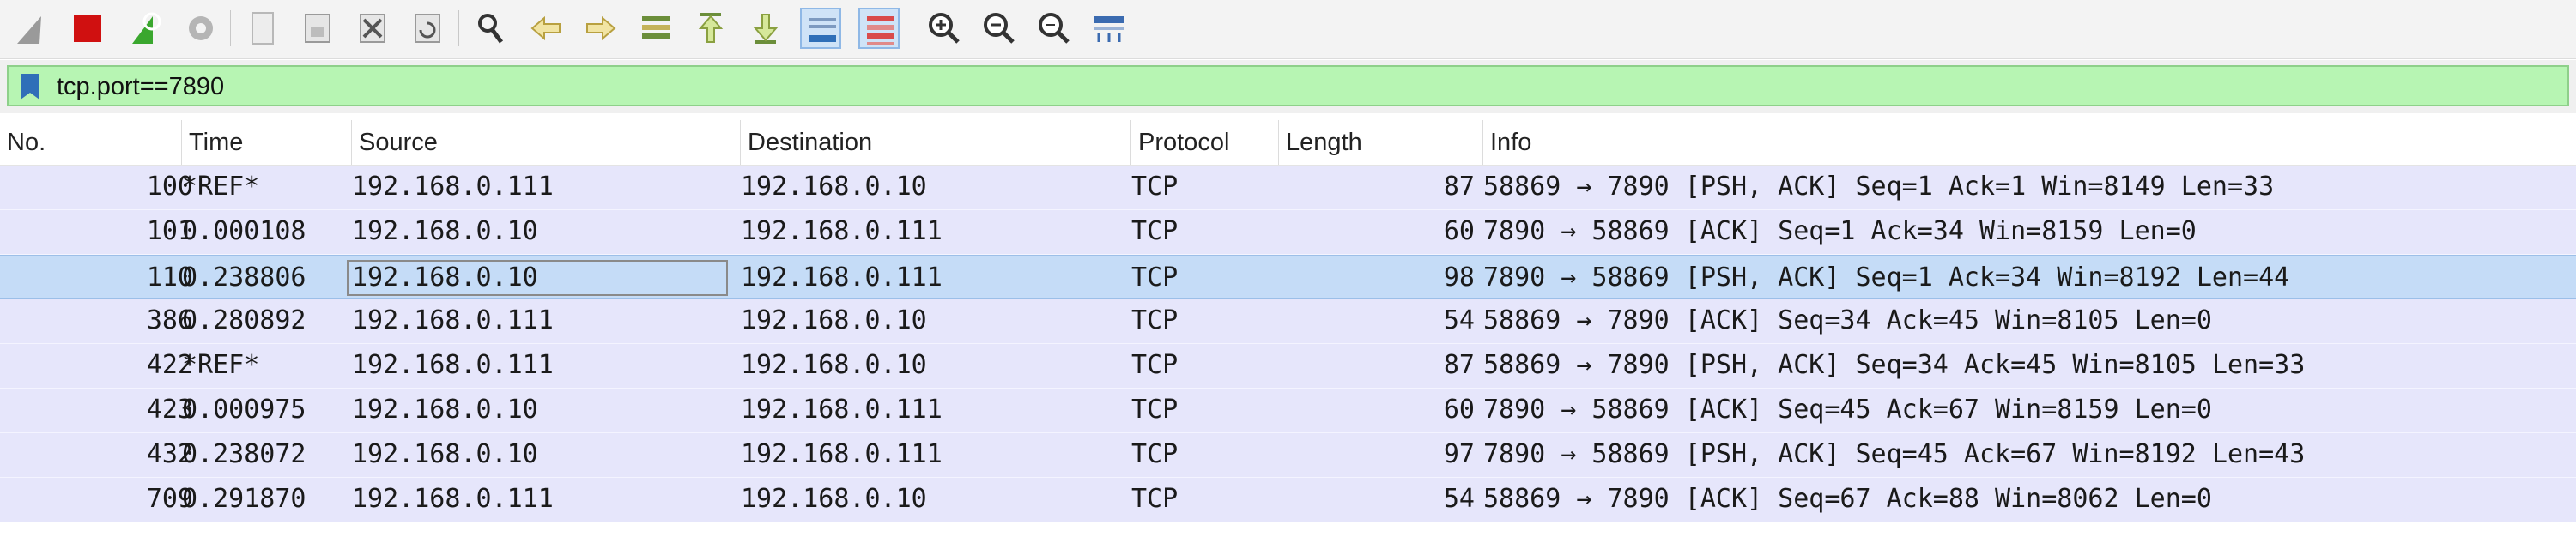 The width and height of the screenshot is (2576, 537). What do you see at coordinates (244, 499) in the screenshot?
I see `packet-time: 0.291870` at bounding box center [244, 499].